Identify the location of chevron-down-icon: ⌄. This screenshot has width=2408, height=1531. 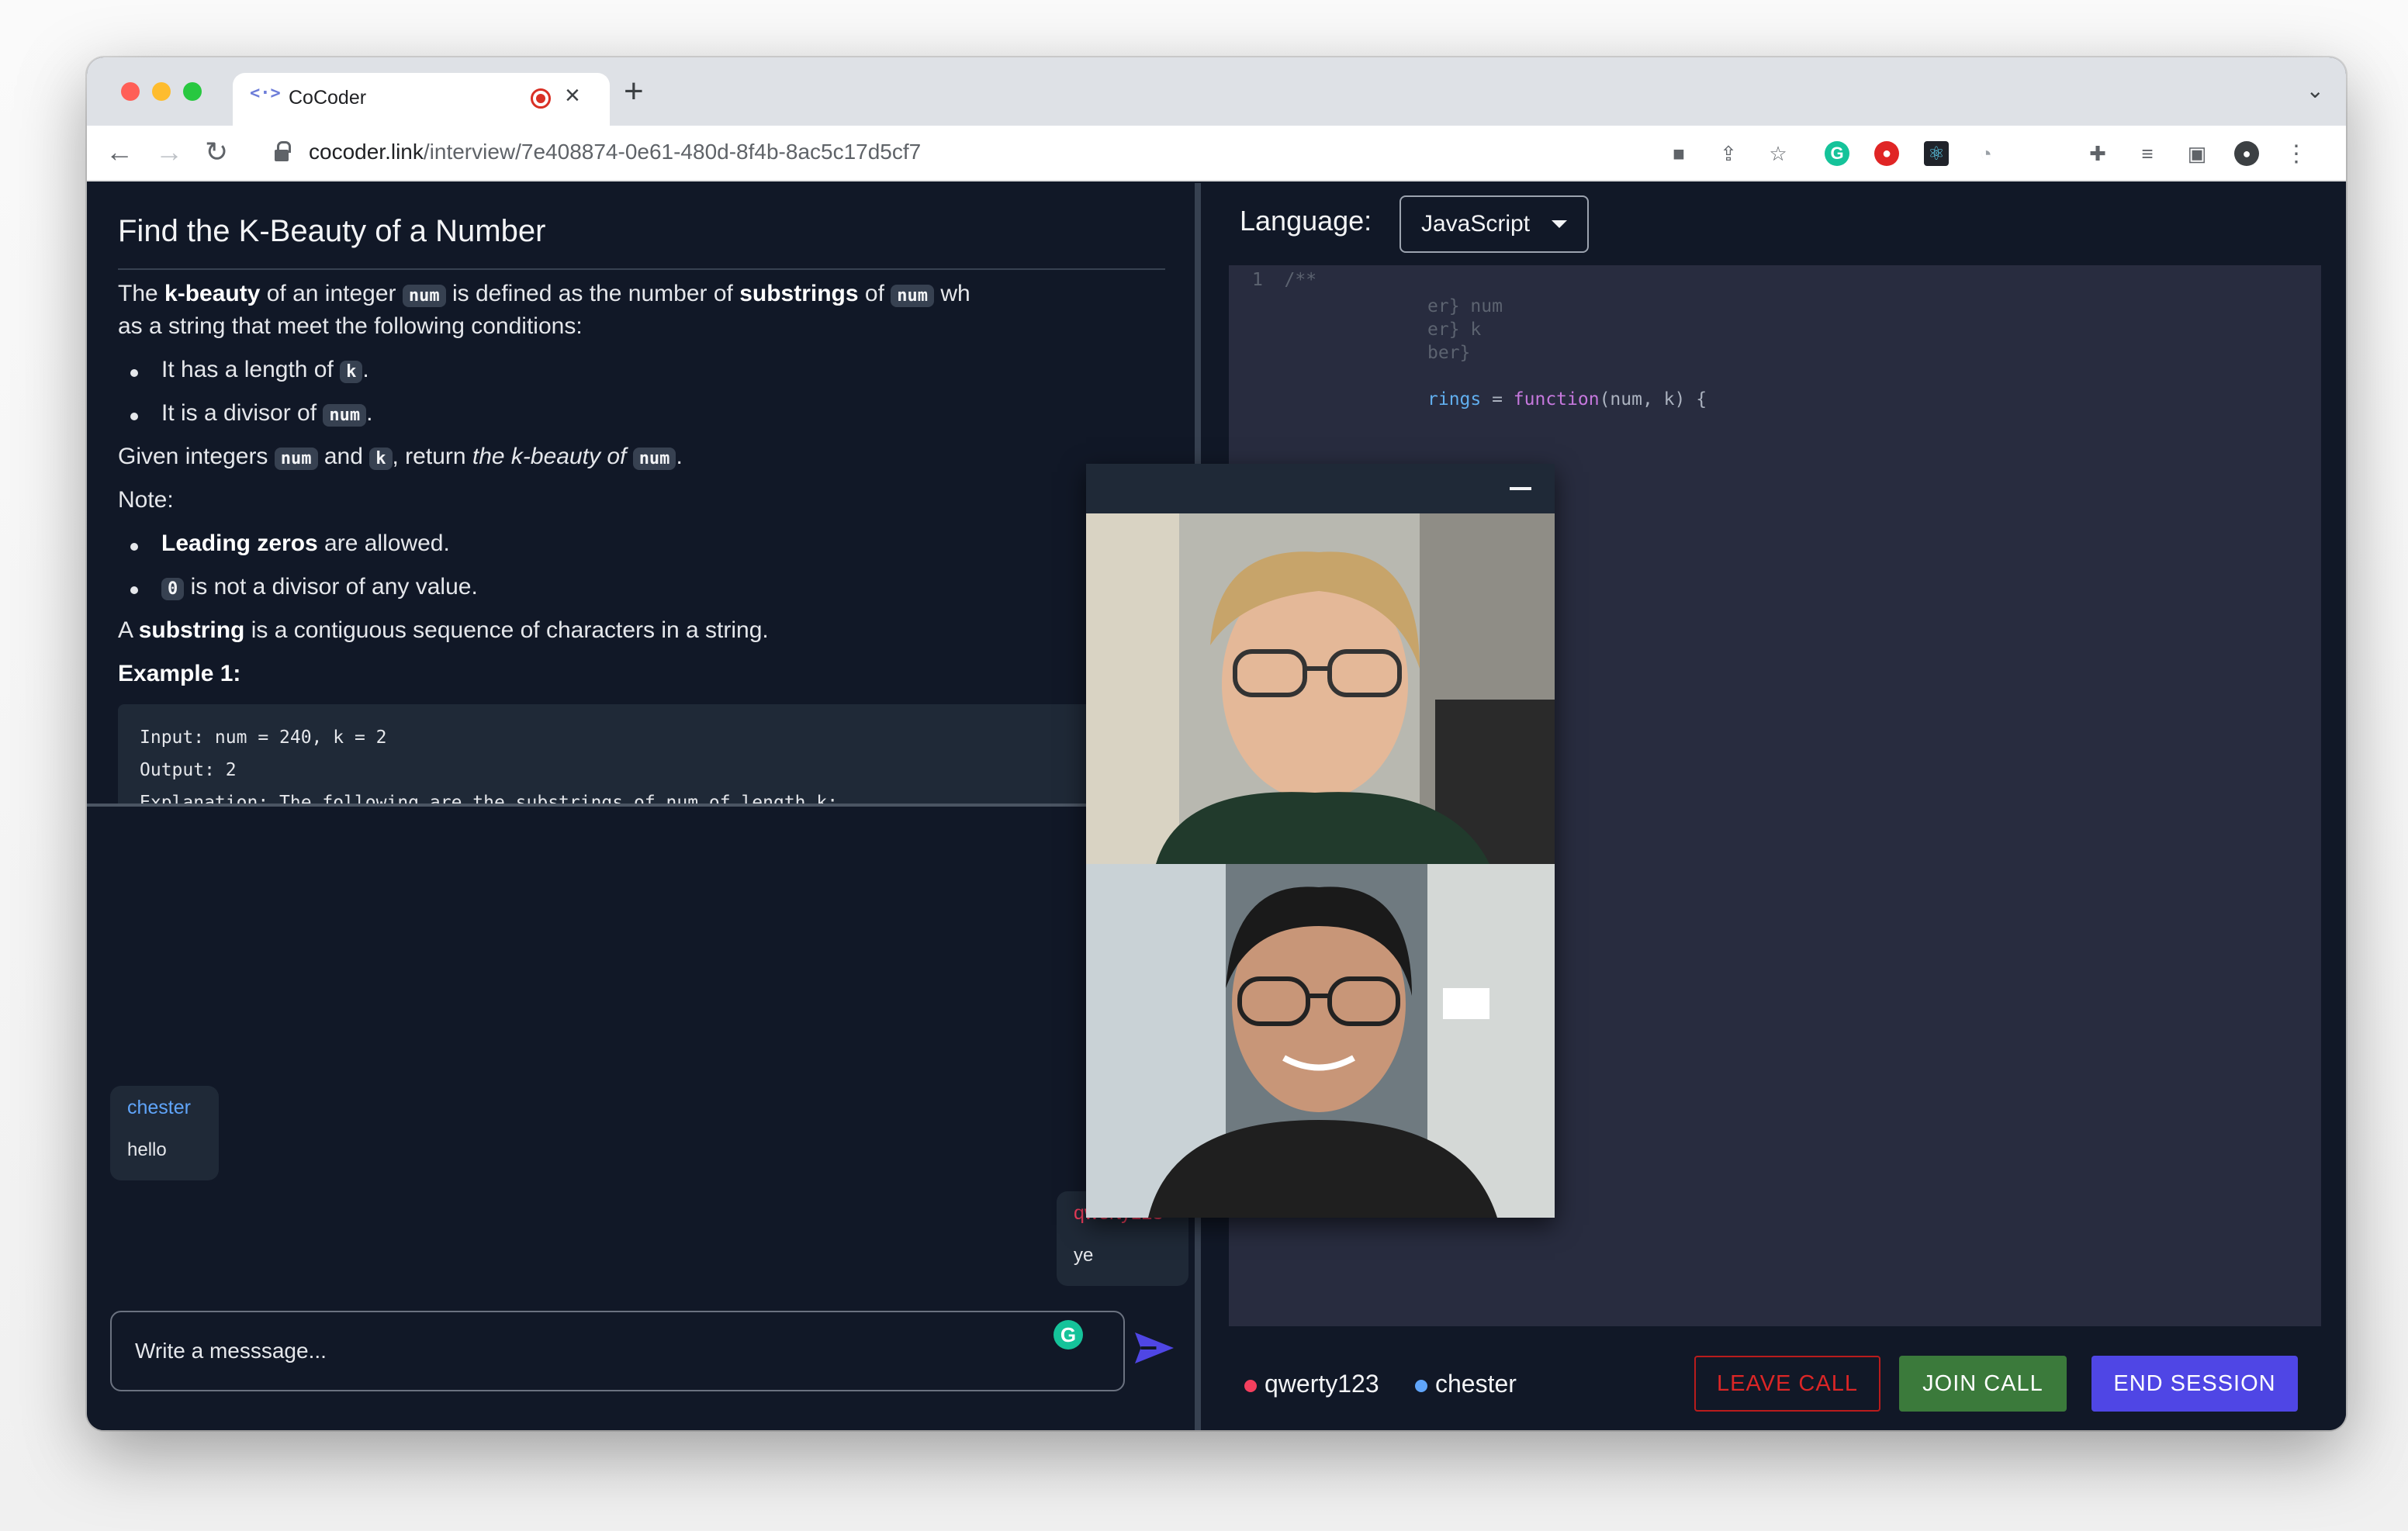
(2315, 90).